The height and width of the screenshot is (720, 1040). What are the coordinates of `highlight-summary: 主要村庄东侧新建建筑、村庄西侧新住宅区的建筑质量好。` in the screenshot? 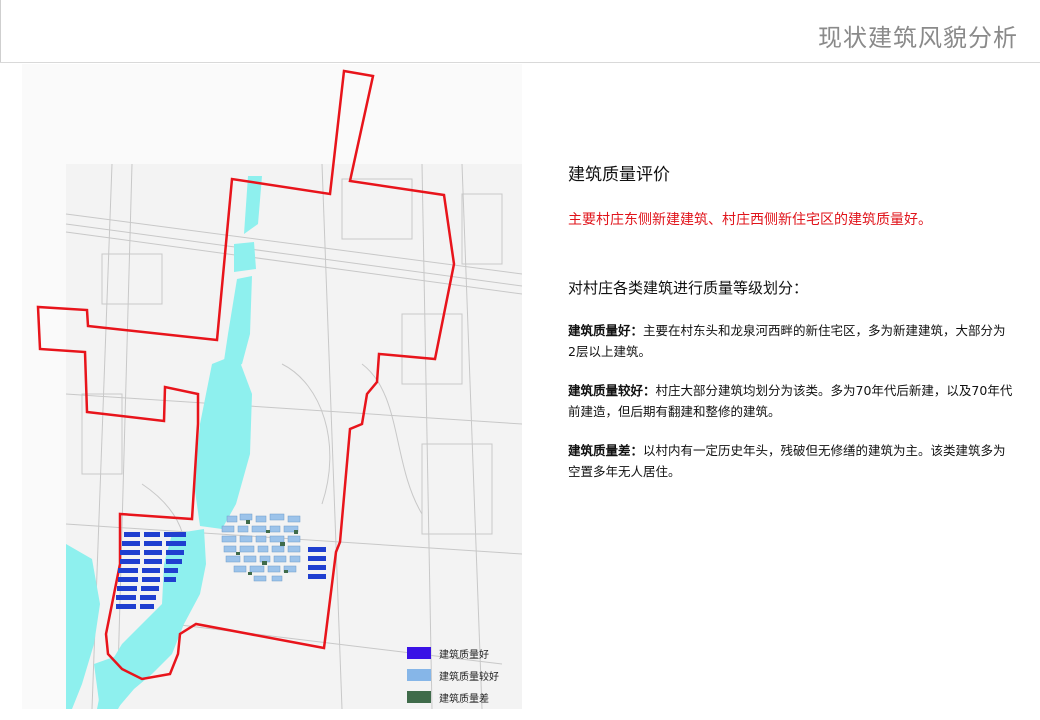 It's located at (750, 220).